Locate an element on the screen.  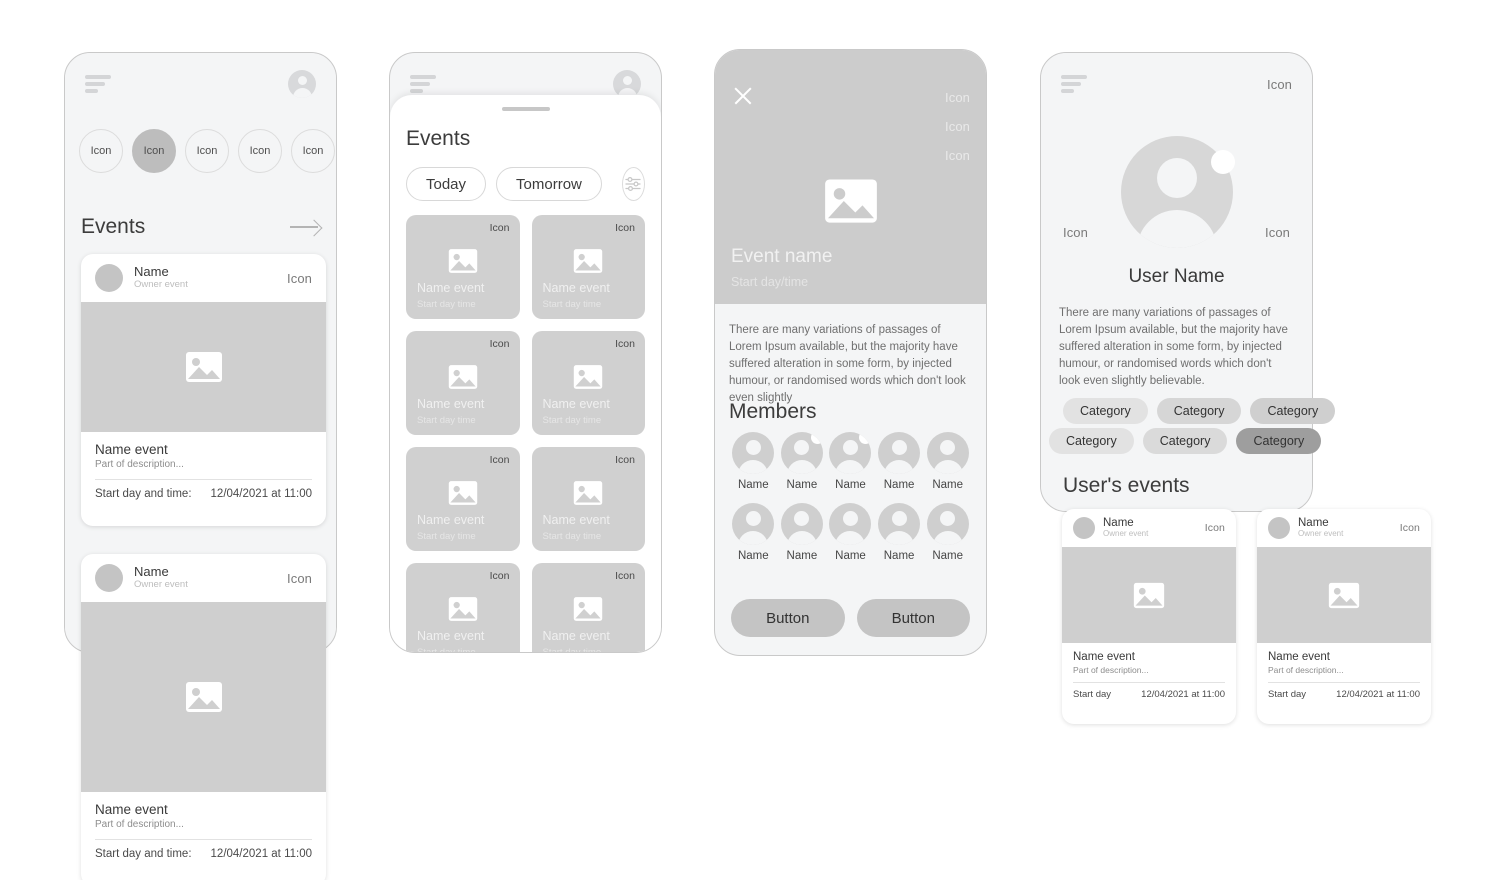
category-circle-3: Icon is located at coordinates (207, 151).